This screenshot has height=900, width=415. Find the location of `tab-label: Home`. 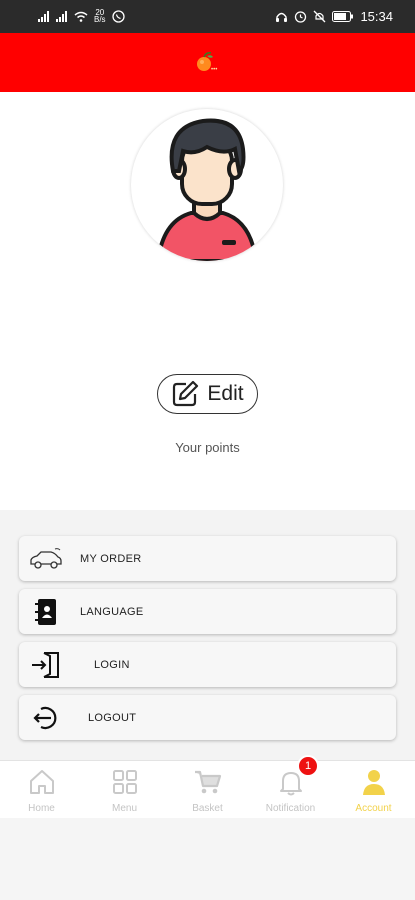

tab-label: Home is located at coordinates (41, 808).